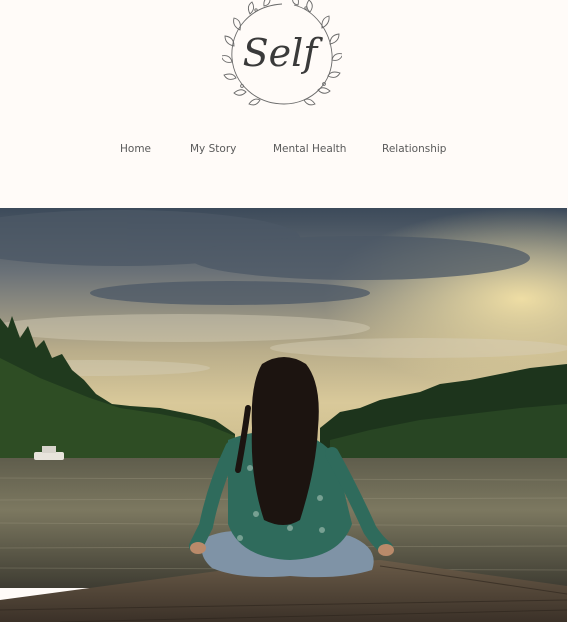 The height and width of the screenshot is (622, 568). Describe the element at coordinates (414, 149) in the screenshot. I see `nav-relationship: Relationship` at that location.